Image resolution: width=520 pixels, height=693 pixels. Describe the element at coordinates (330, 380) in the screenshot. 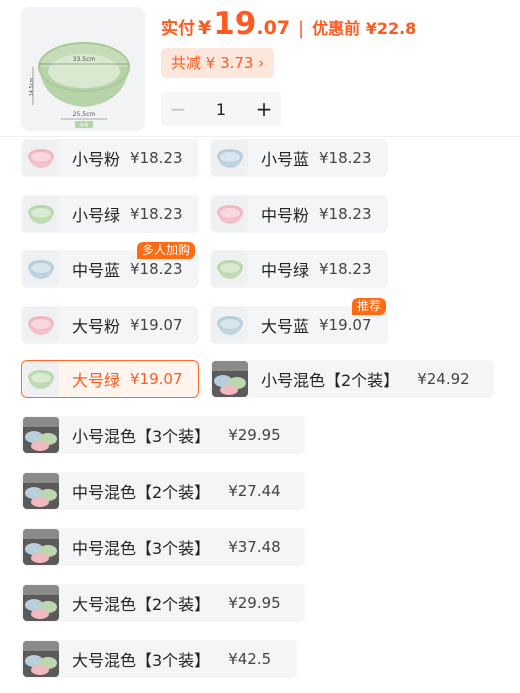

I see `sku-option-name: 小号混色【2个装】` at that location.